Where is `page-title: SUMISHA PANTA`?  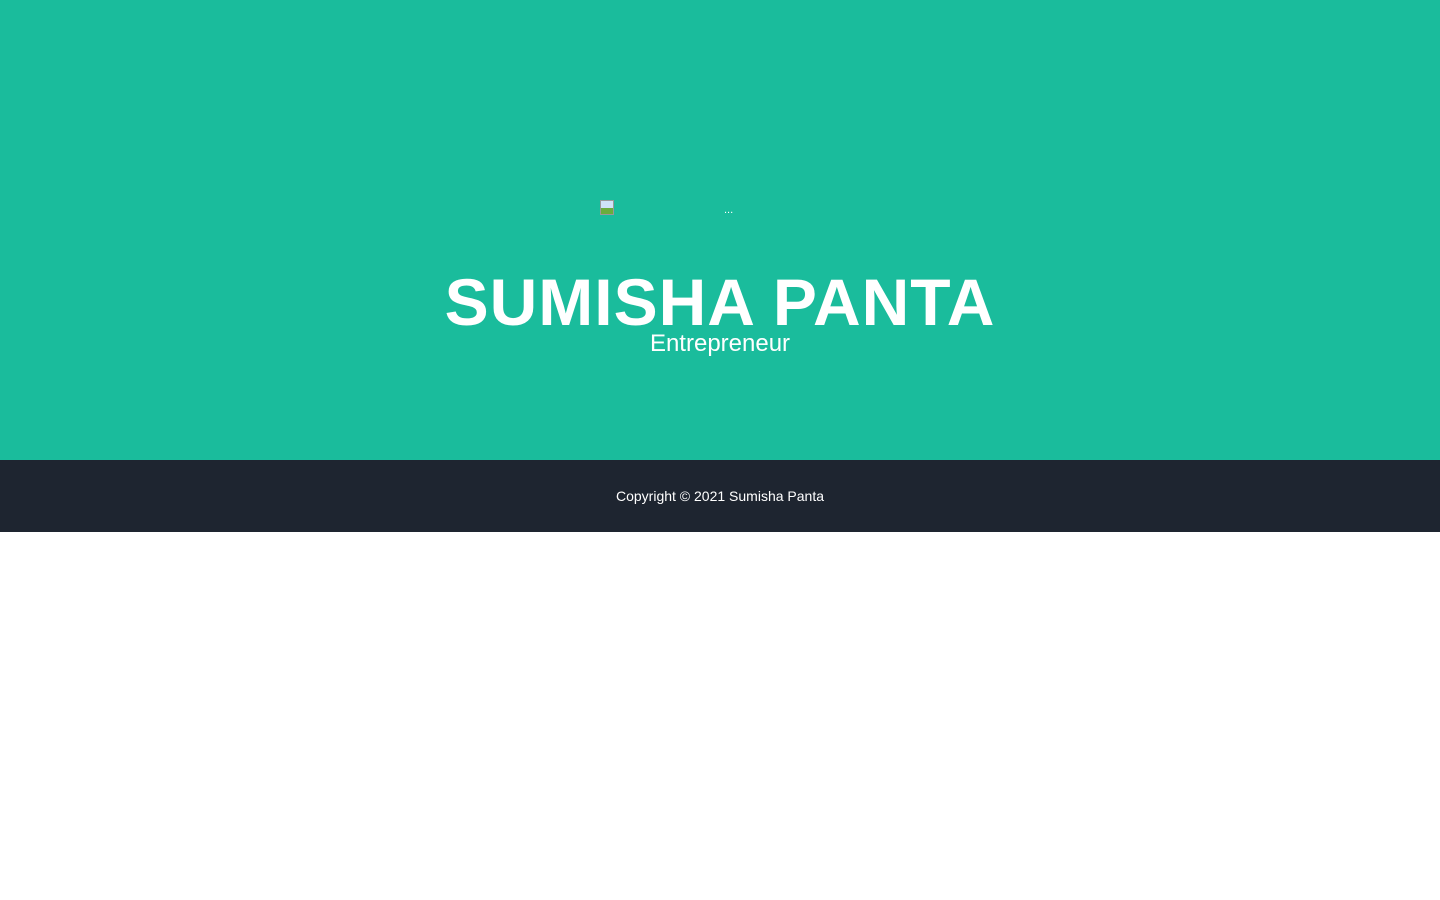 page-title: SUMISHA PANTA is located at coordinates (720, 302).